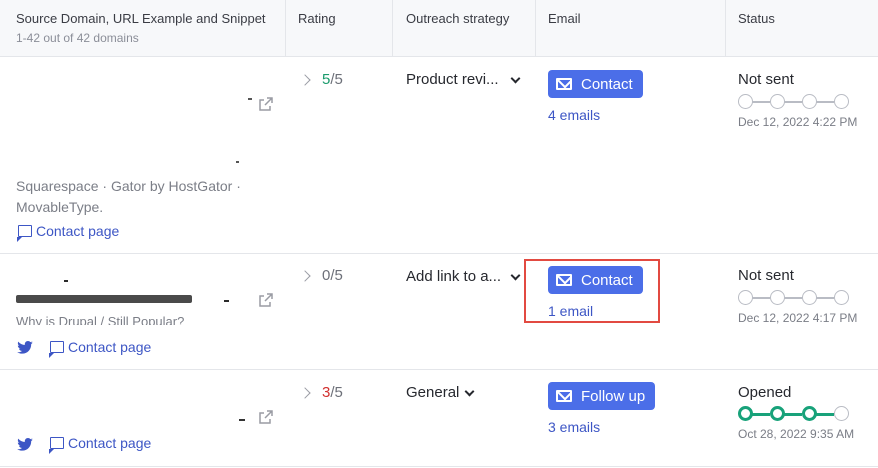 Image resolution: width=878 pixels, height=468 pixels. What do you see at coordinates (128, 186) in the screenshot?
I see `snippet-line: Squarespace · Gator by HostGator ·` at bounding box center [128, 186].